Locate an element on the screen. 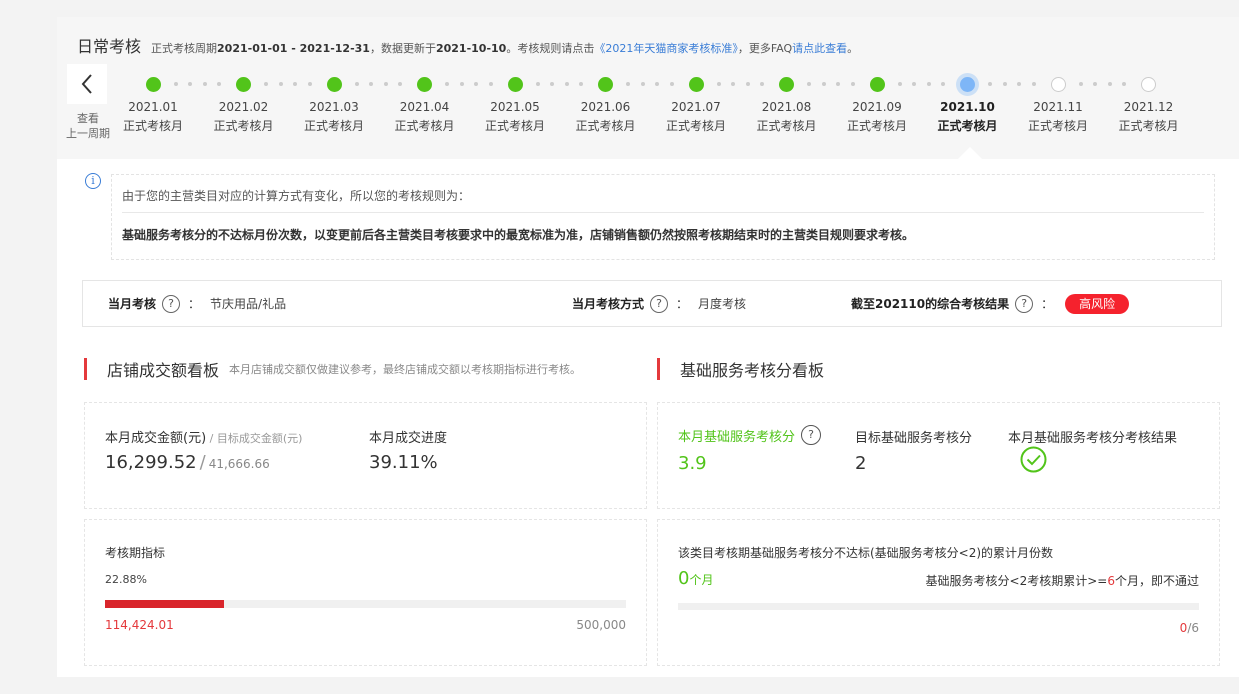 The height and width of the screenshot is (694, 1239). prev-period-button is located at coordinates (87, 84).